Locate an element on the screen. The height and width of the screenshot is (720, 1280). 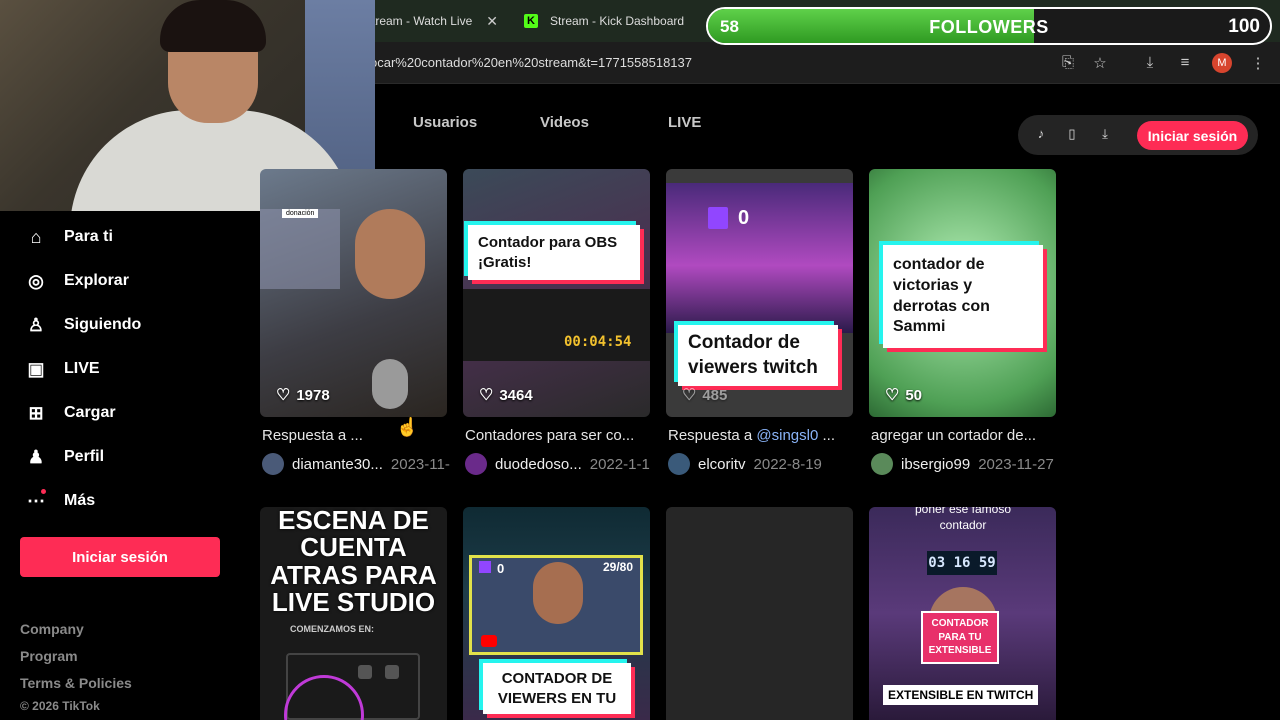
thumbnail-top-text: poner ese famoso contador is located at coordinates (963, 520).